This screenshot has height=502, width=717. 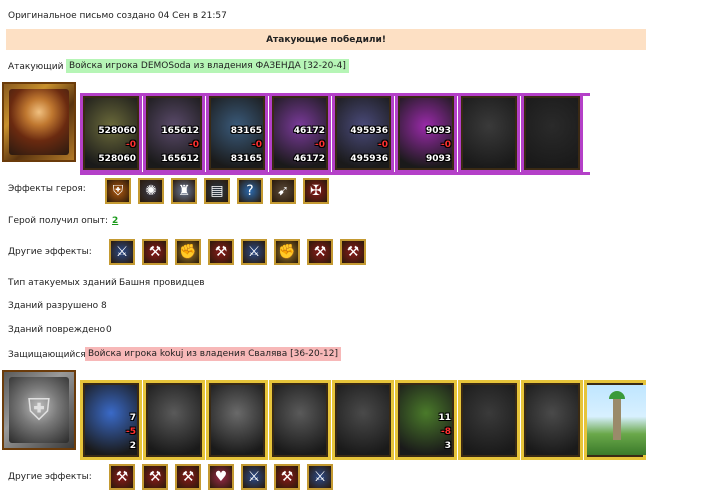 What do you see at coordinates (246, 131) in the screenshot?
I see `unit-count: 83165` at bounding box center [246, 131].